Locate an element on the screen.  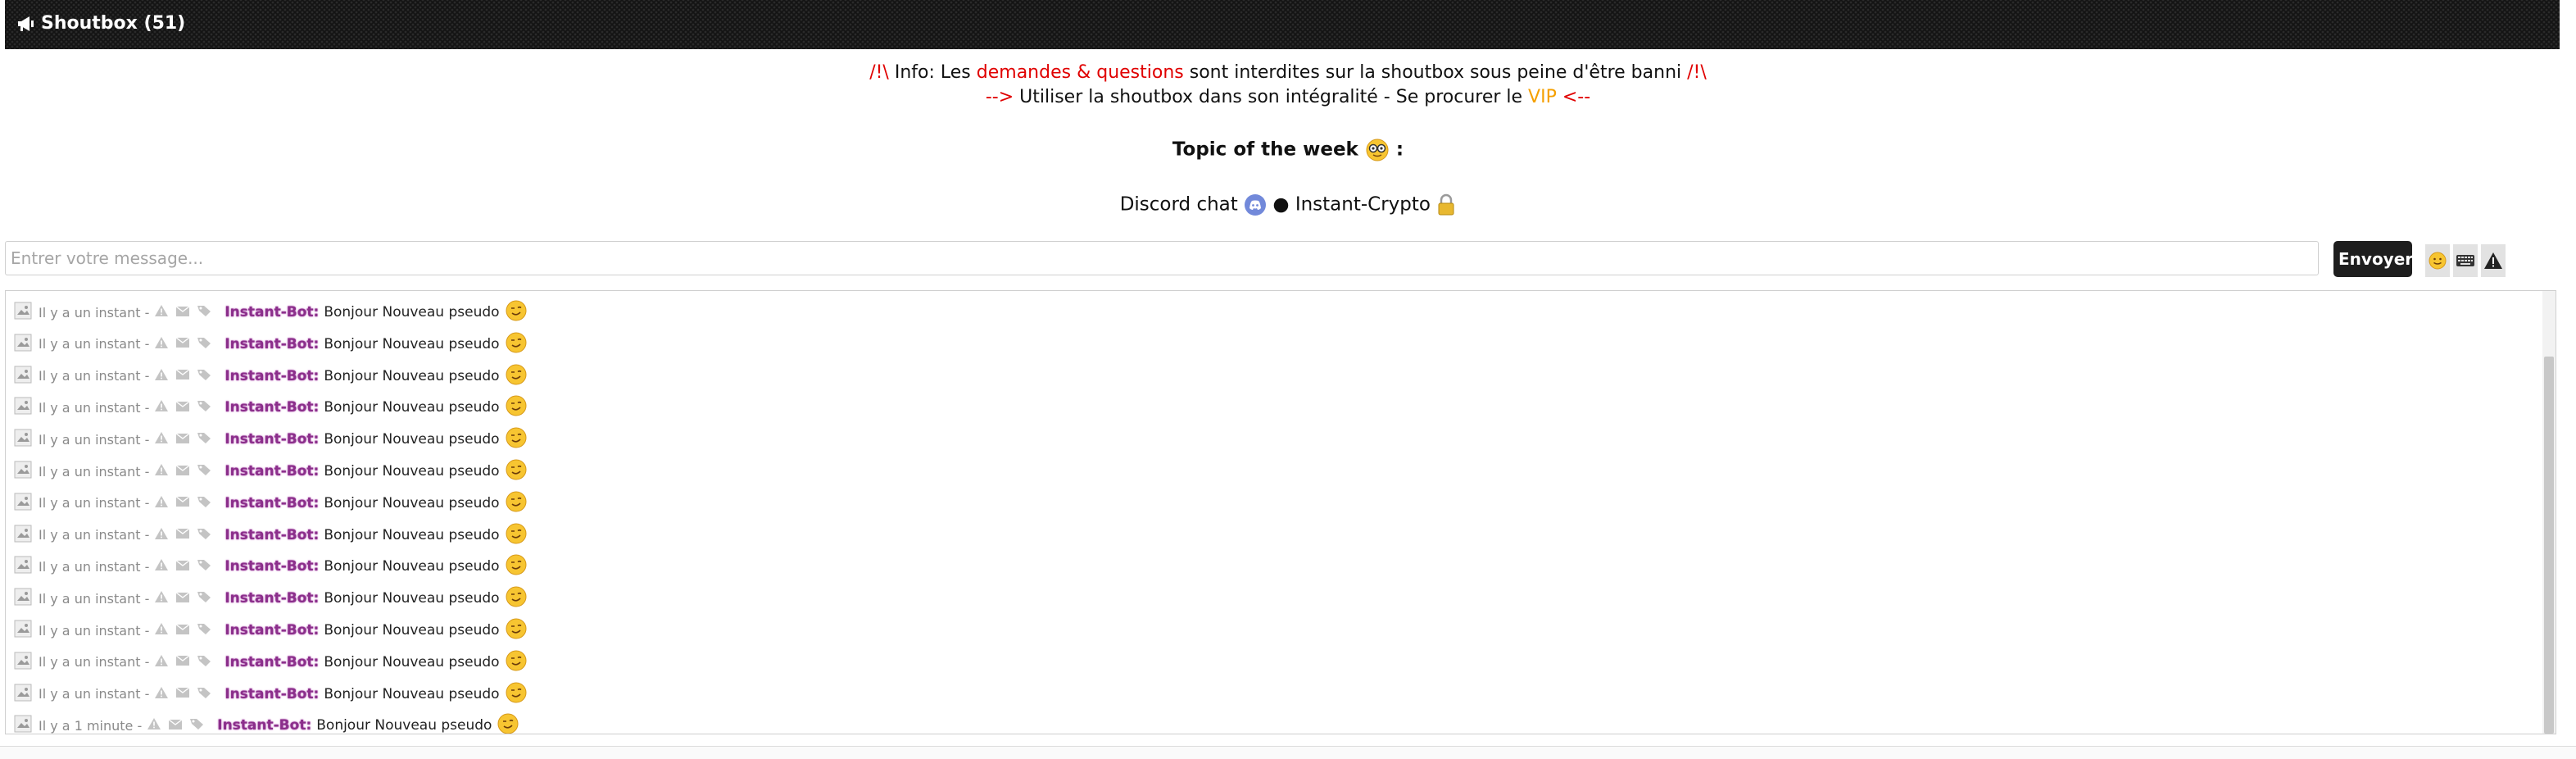
scrollbar is located at coordinates (2549, 512).